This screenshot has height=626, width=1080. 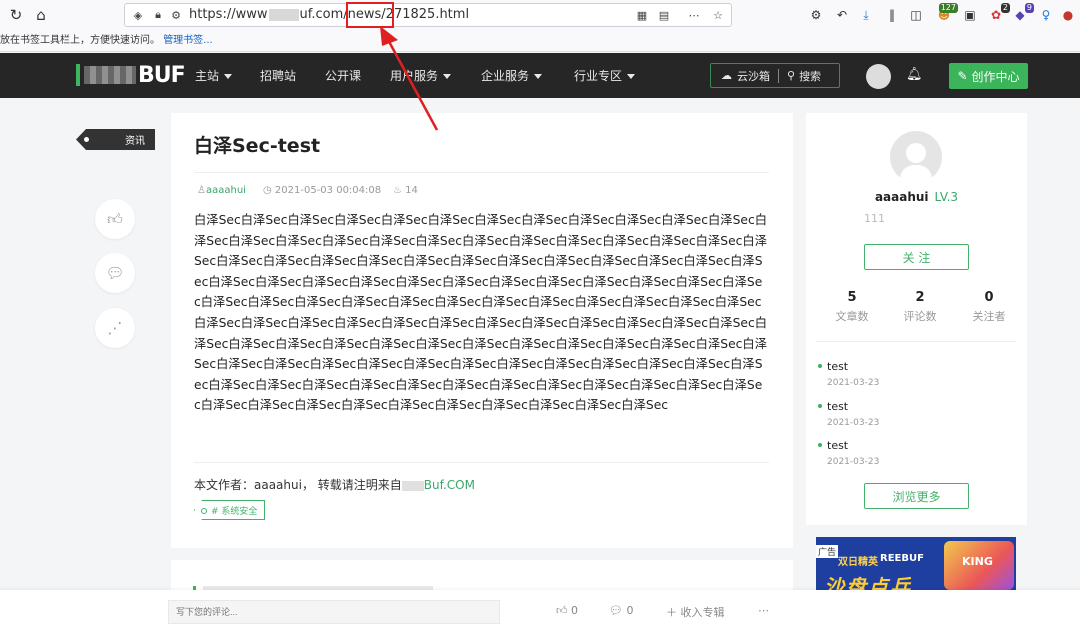 I want to click on like-button: 👍︎ 0, so click(x=567, y=610).